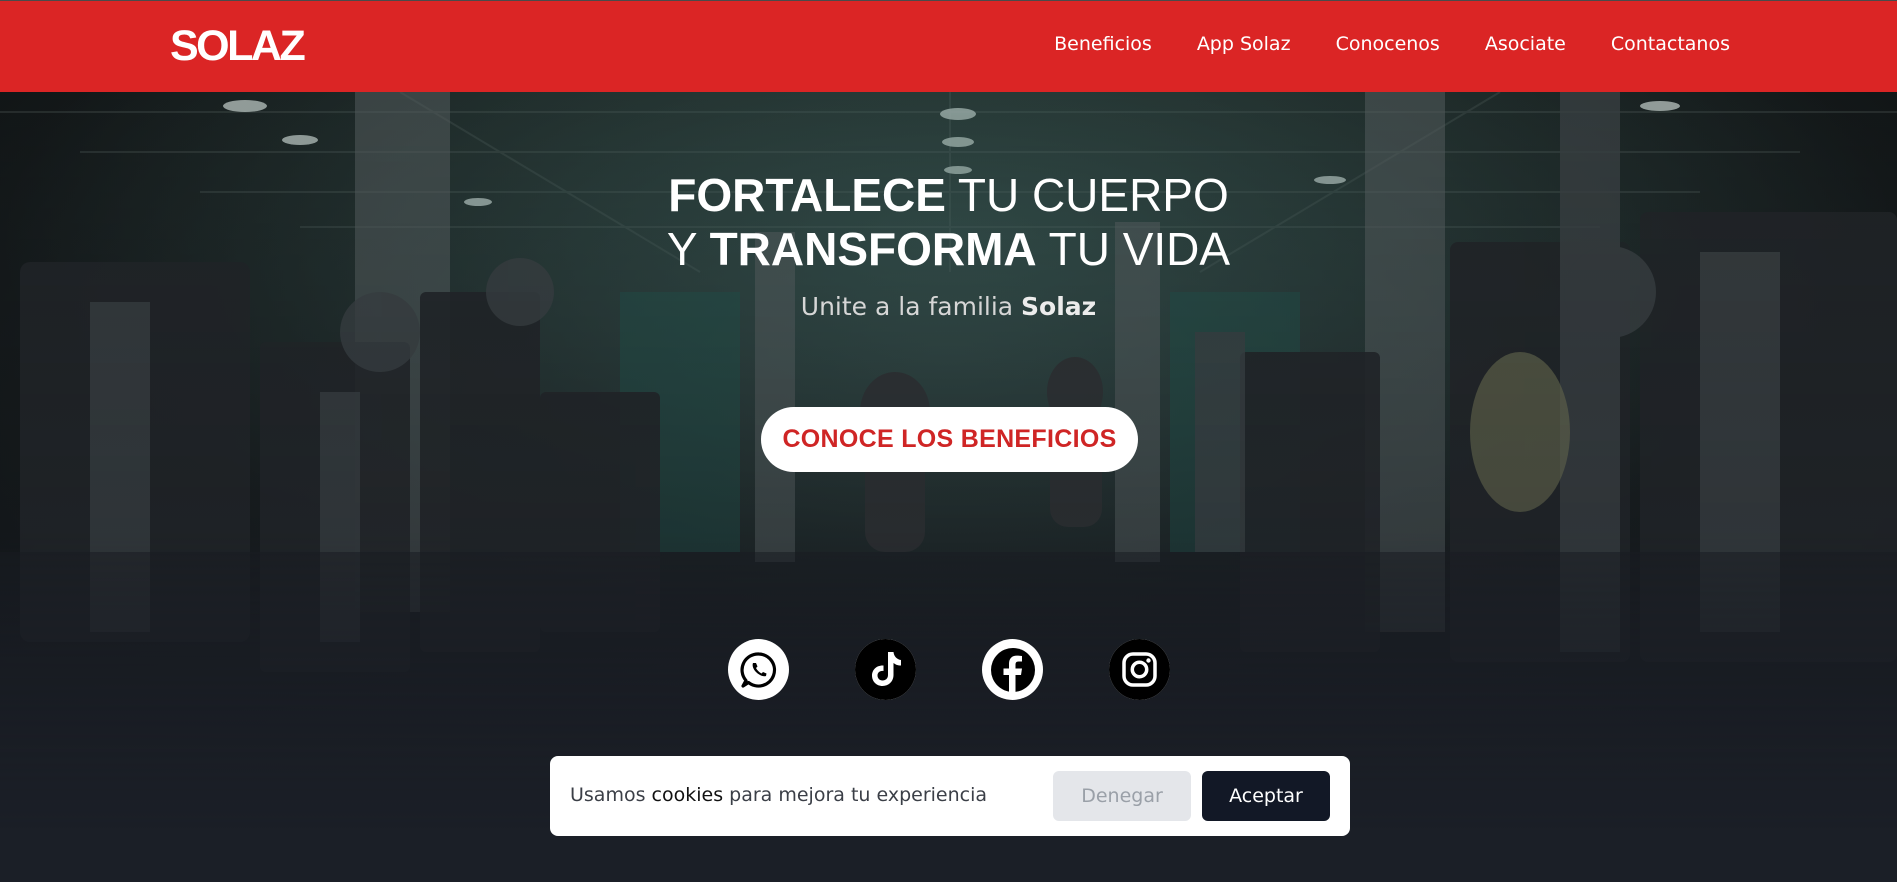  I want to click on nav-link-app-solaz: App Solaz, so click(1244, 44).